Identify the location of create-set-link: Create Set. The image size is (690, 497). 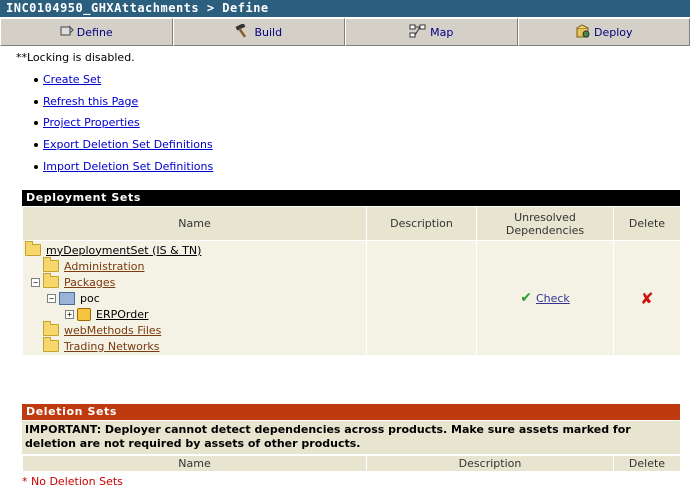
(72, 79).